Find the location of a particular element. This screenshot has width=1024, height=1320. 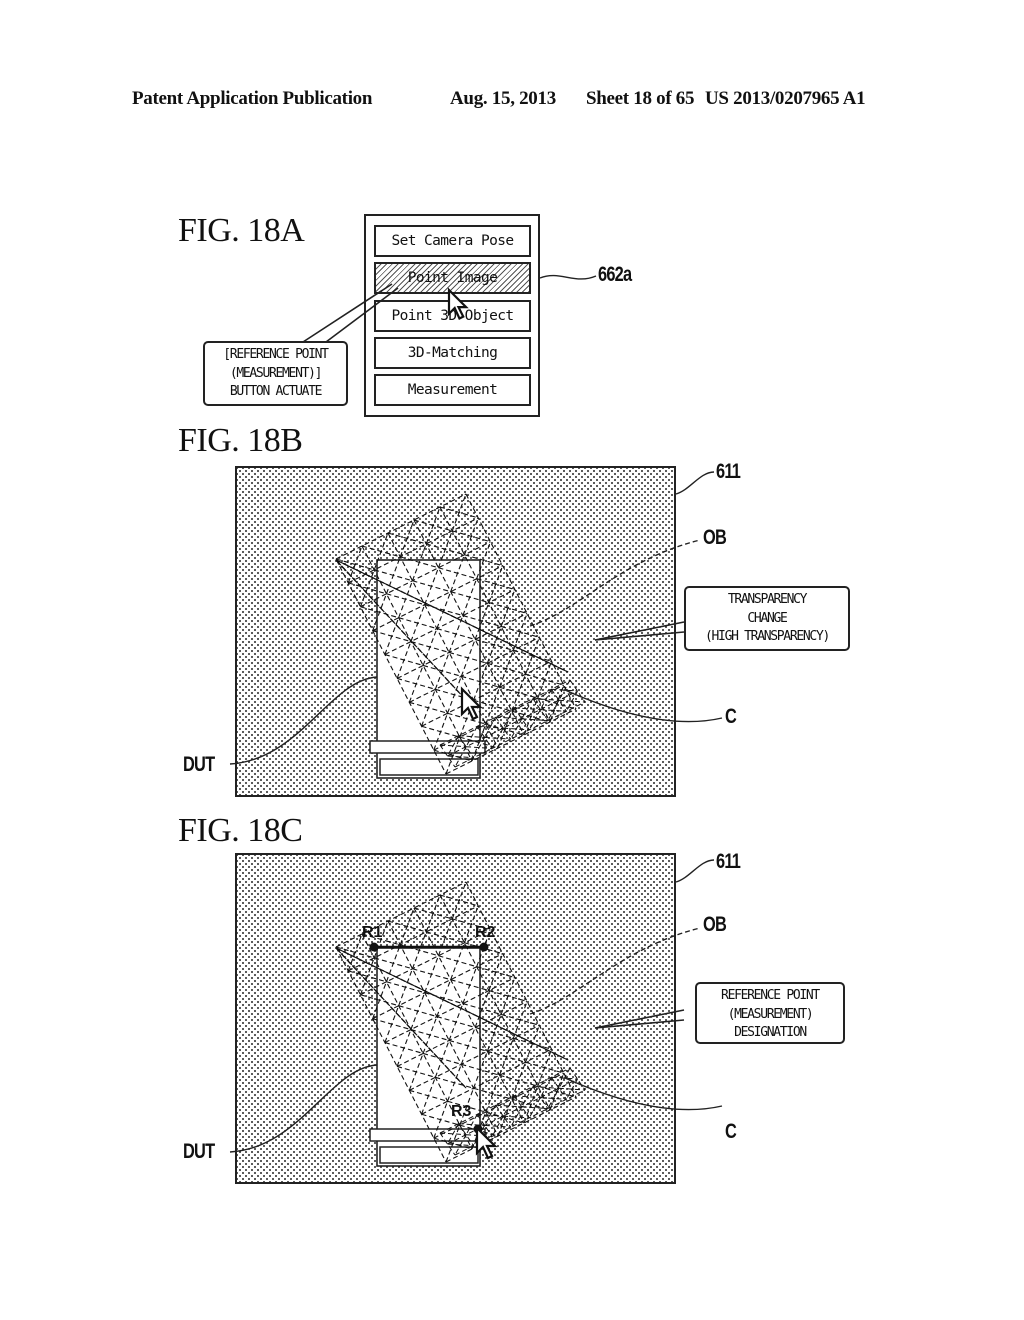

fig-18a-lines is located at coordinates (449, 308).